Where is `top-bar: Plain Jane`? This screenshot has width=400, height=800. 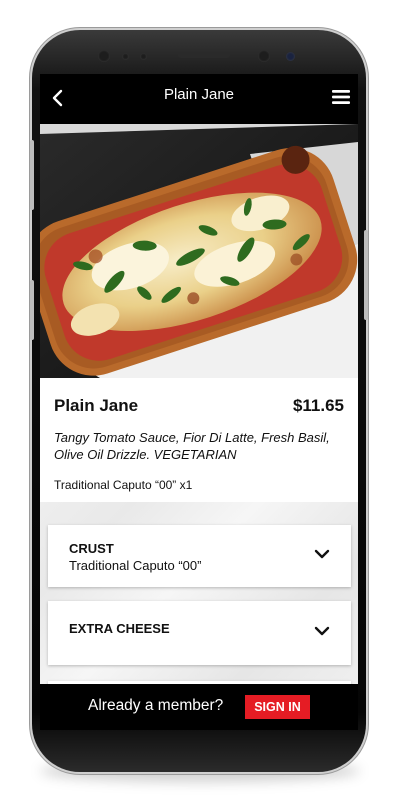
top-bar: Plain Jane is located at coordinates (199, 98).